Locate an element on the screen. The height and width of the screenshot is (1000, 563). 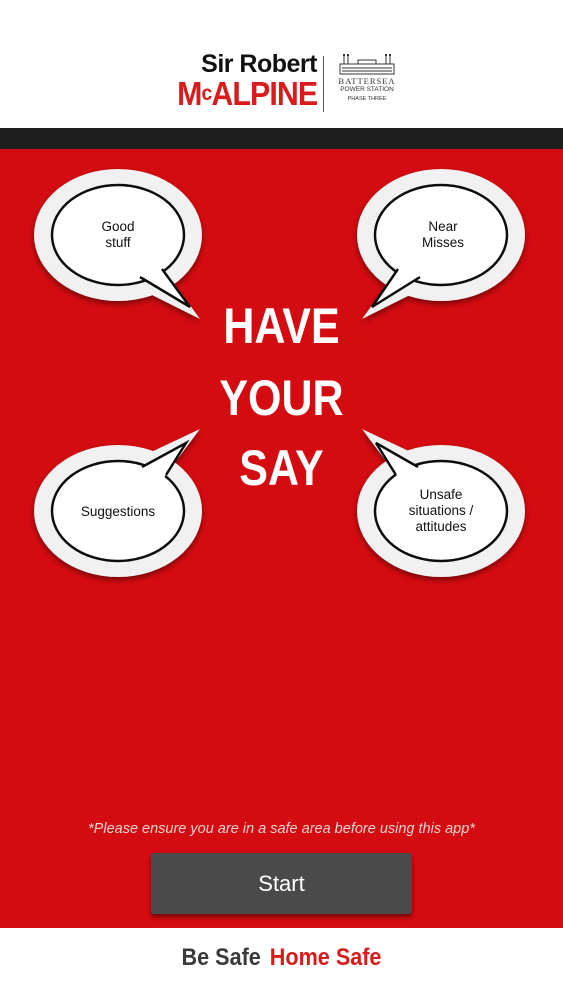
bubble-label-near-misses: Near Misses is located at coordinates (442, 234).